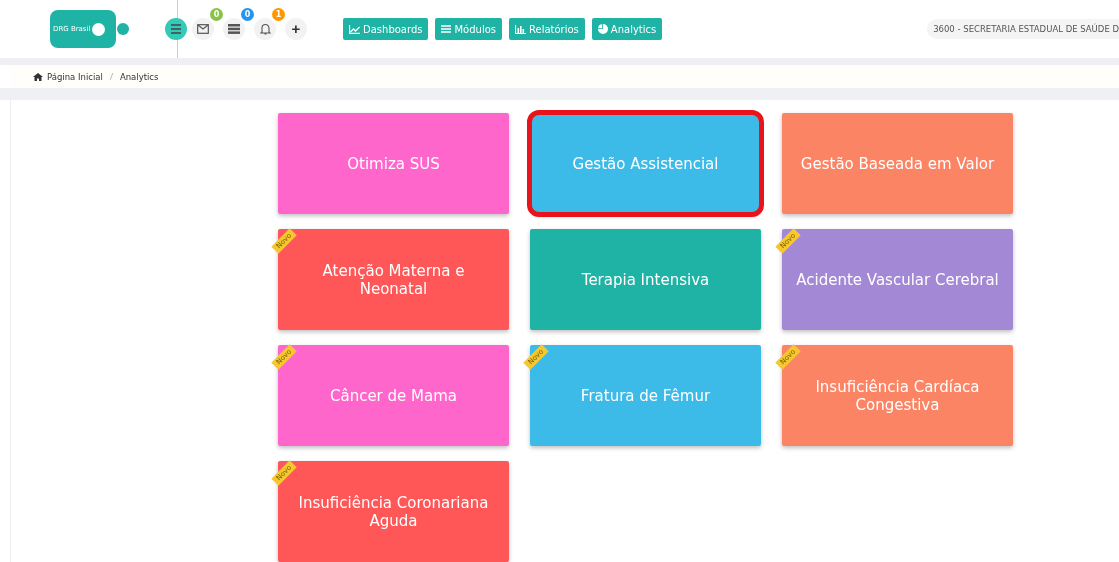 This screenshot has width=1119, height=562. What do you see at coordinates (75, 76) in the screenshot?
I see `breadcrumb-link: Página Inicial` at bounding box center [75, 76].